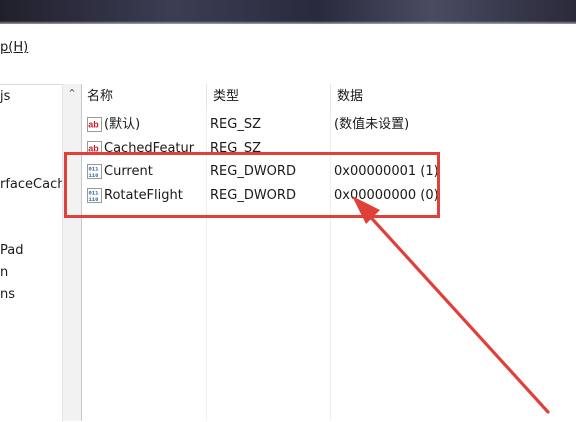 This screenshot has height=422, width=576. Describe the element at coordinates (18, 47) in the screenshot. I see `menu-help-label: (H)` at that location.